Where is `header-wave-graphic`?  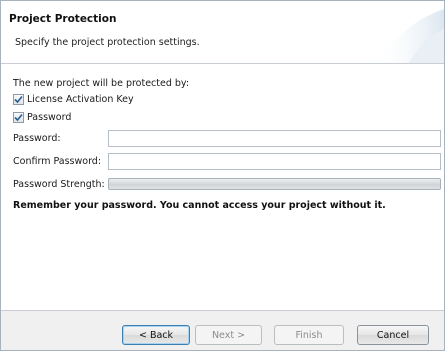
header-wave-graphic is located at coordinates (409, 36).